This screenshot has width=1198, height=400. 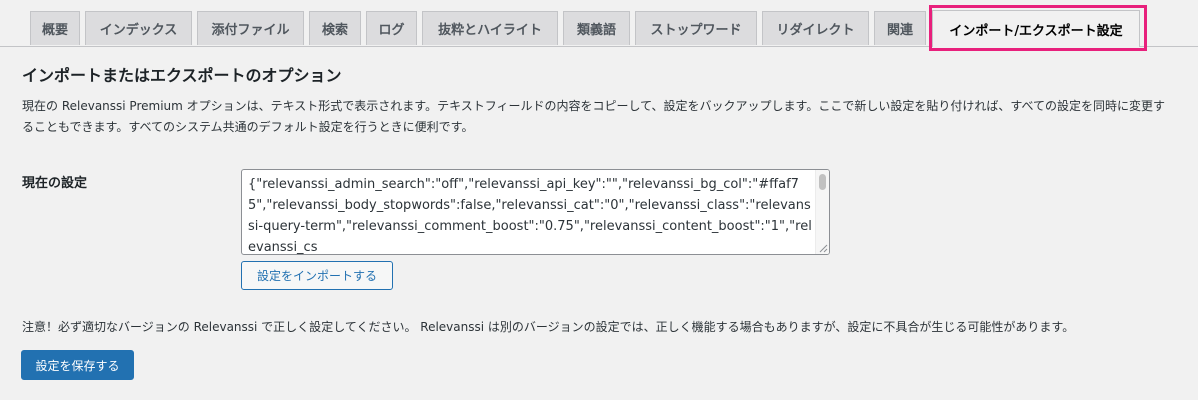 I want to click on page-title: インポートまたはエクスポートのオプション, so click(x=182, y=75).